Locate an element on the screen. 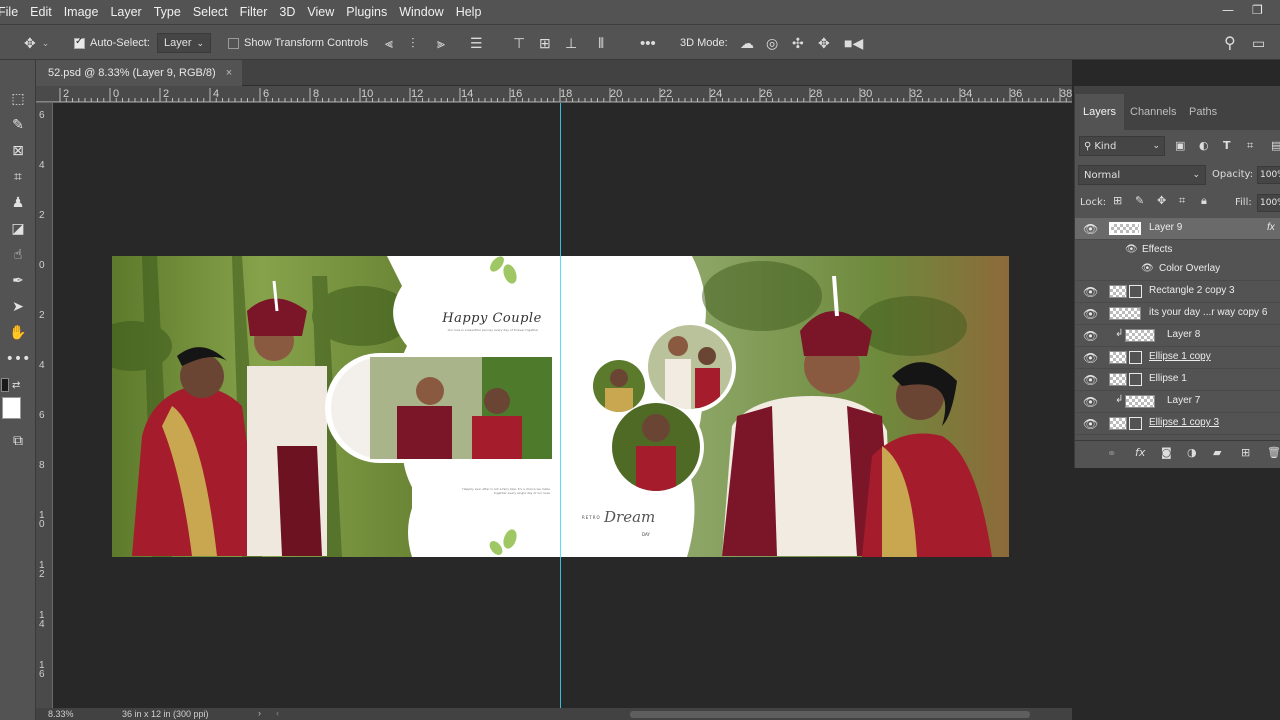  align-middle-v-icon: ⊞ is located at coordinates (545, 43).